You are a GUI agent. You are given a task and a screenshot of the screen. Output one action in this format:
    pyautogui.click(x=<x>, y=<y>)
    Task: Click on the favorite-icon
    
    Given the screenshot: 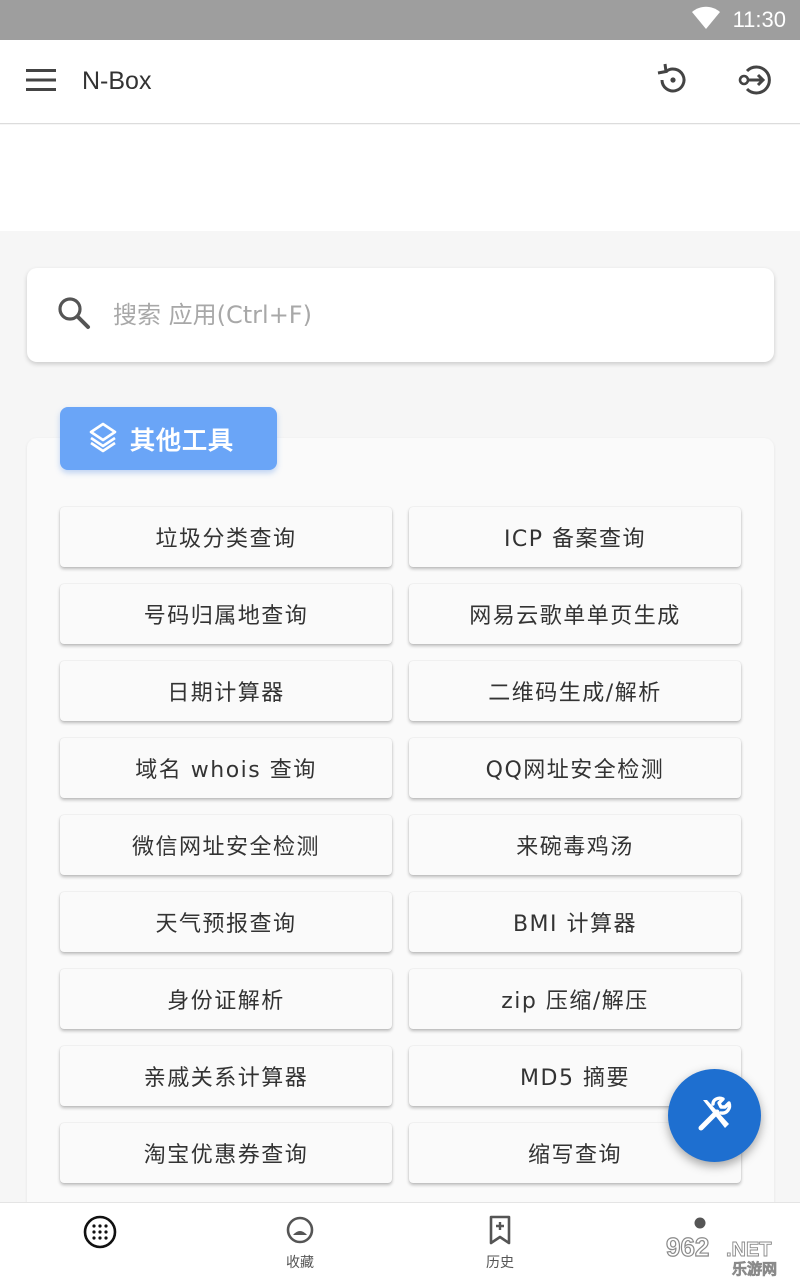 What is the action you would take?
    pyautogui.click(x=300, y=1232)
    